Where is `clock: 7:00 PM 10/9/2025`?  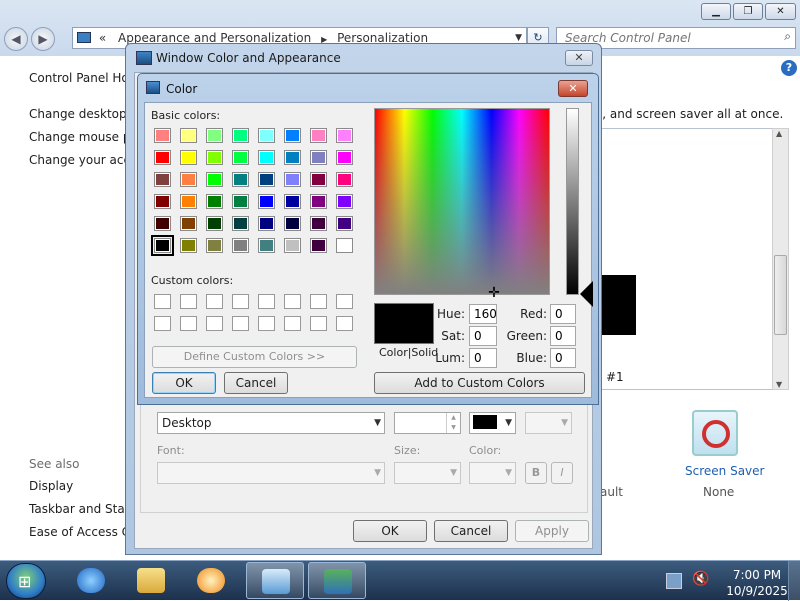
clock: 7:00 PM 10/9/2025 is located at coordinates (757, 583).